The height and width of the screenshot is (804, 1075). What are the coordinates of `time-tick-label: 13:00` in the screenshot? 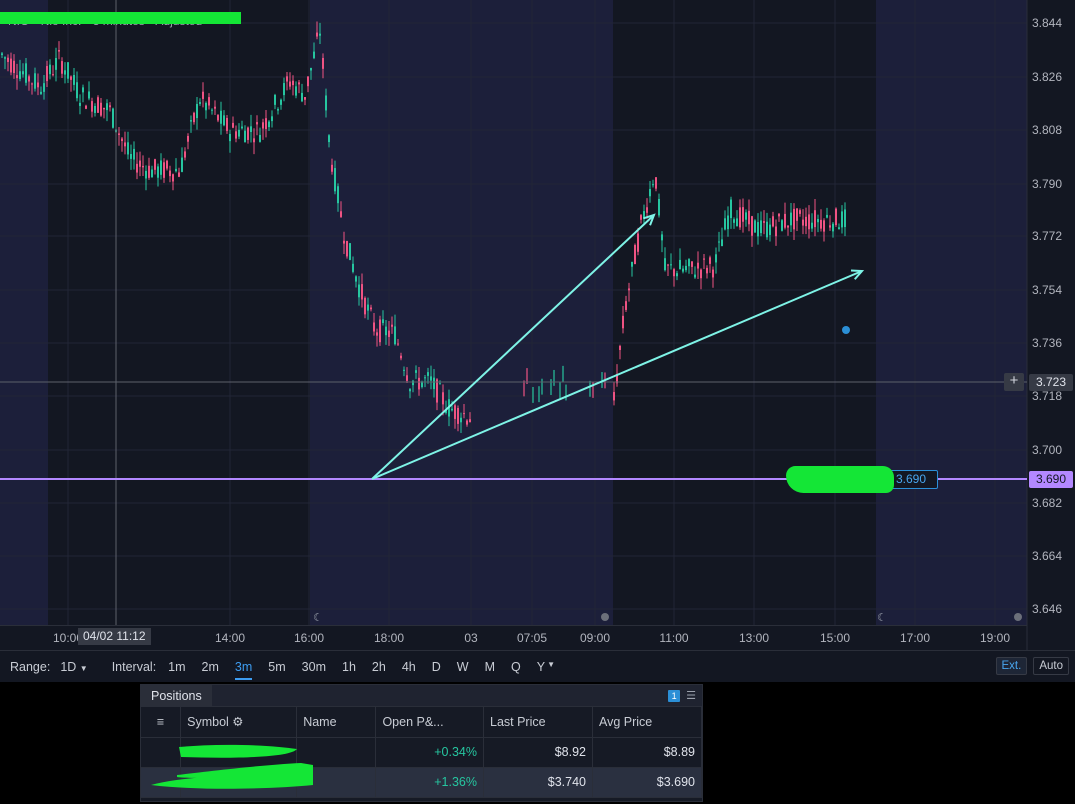 It's located at (754, 638).